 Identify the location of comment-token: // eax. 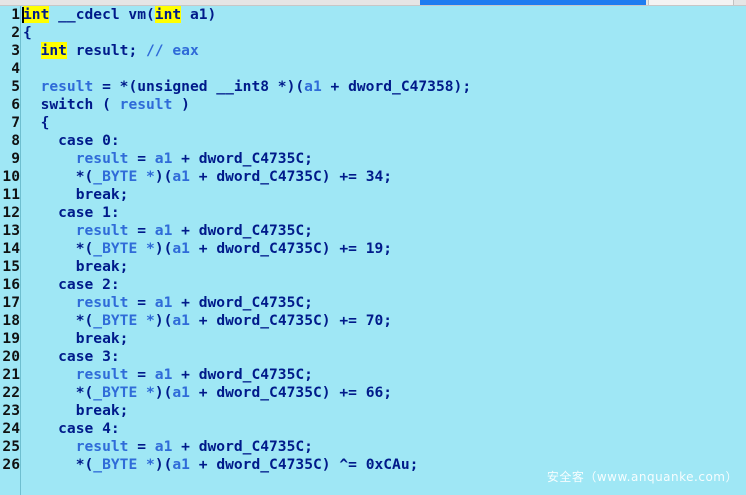
(172, 50).